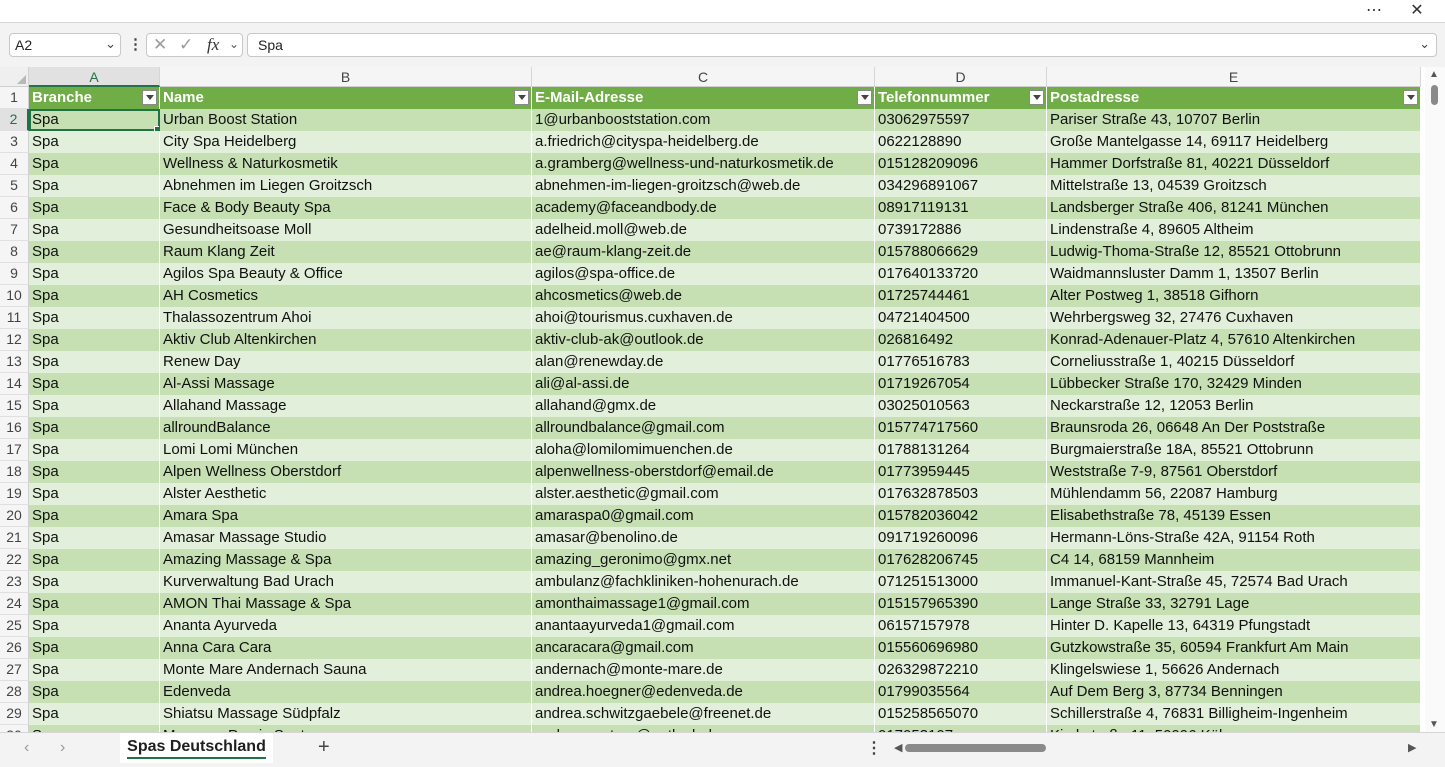 The image size is (1445, 767). I want to click on row-header: 3, so click(14, 142).